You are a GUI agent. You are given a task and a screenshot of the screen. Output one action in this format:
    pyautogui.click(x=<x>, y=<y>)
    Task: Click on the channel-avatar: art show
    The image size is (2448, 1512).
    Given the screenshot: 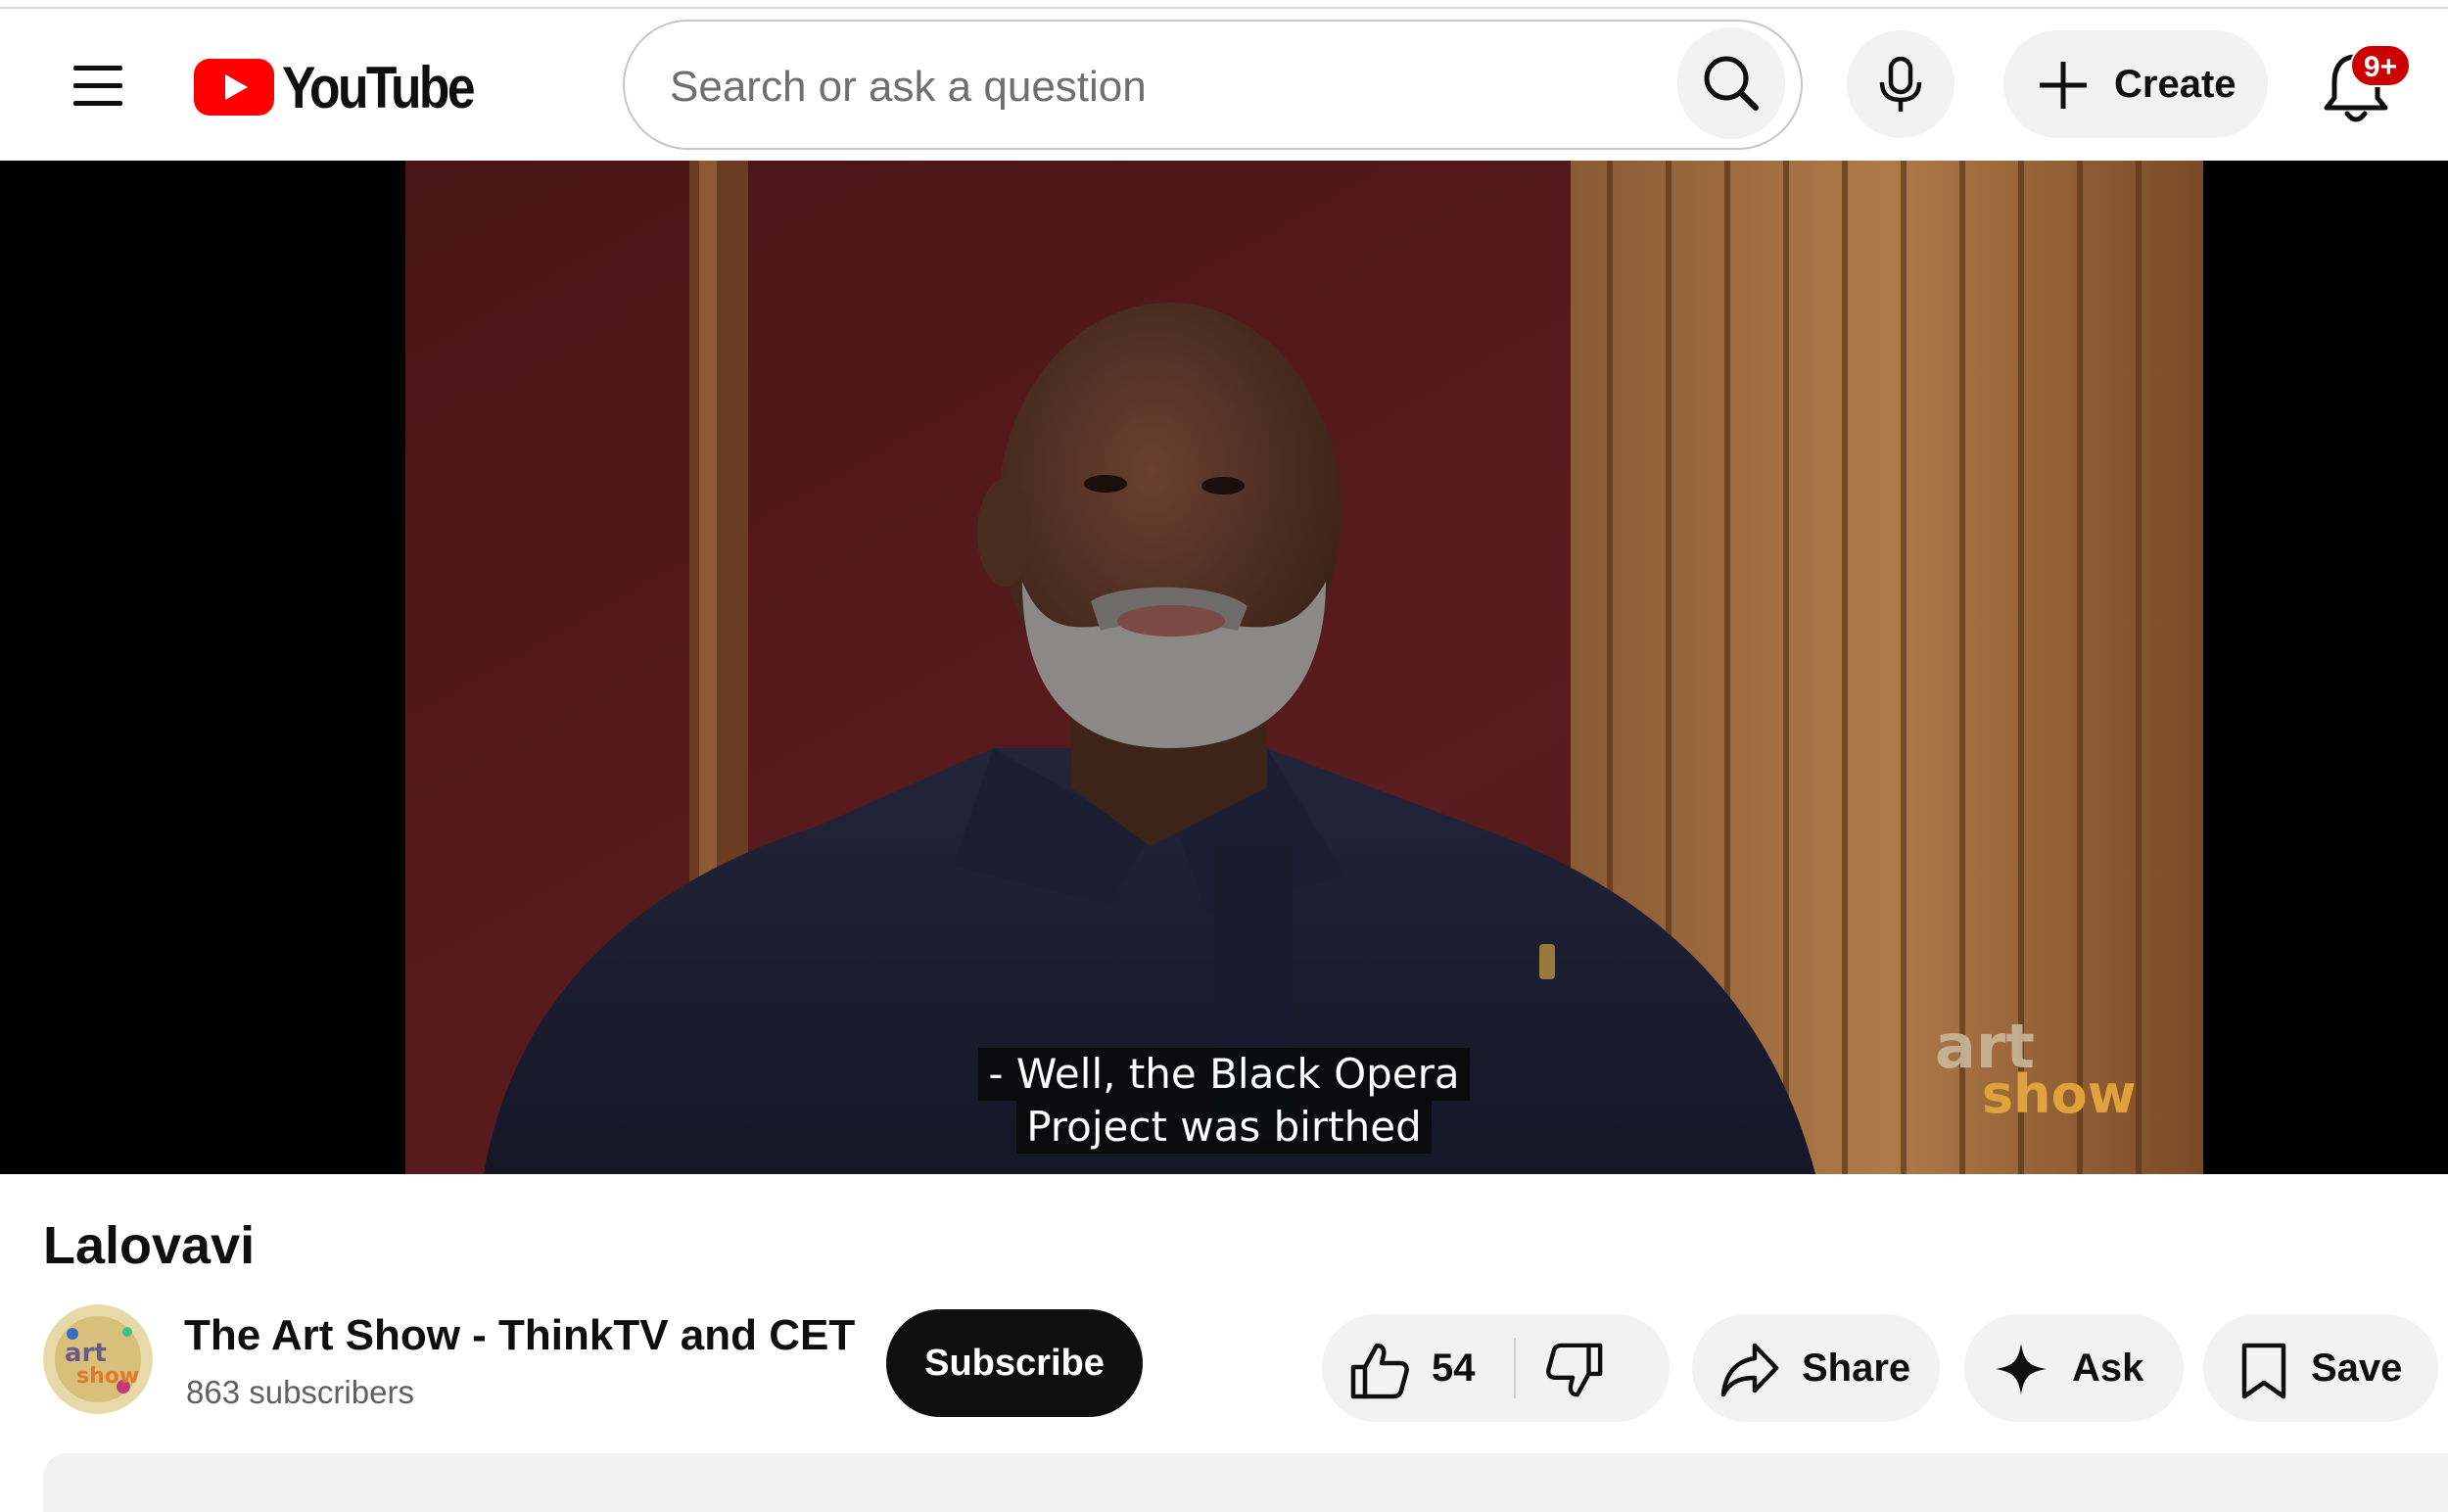 What is the action you would take?
    pyautogui.click(x=98, y=1359)
    